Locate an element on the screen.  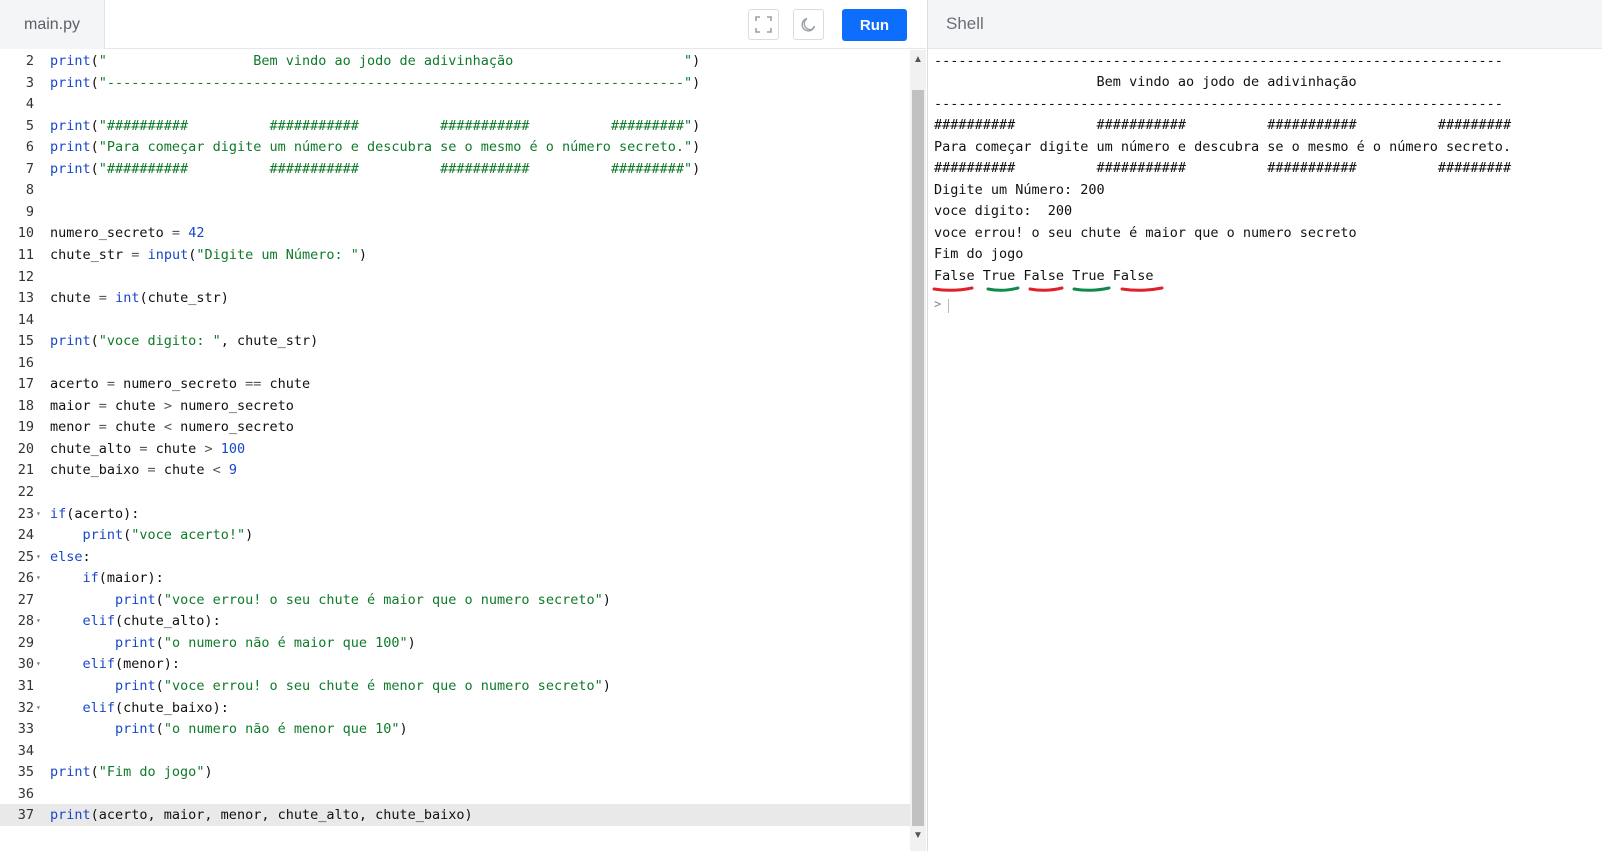
line-number: 7 is located at coordinates (29, 168).